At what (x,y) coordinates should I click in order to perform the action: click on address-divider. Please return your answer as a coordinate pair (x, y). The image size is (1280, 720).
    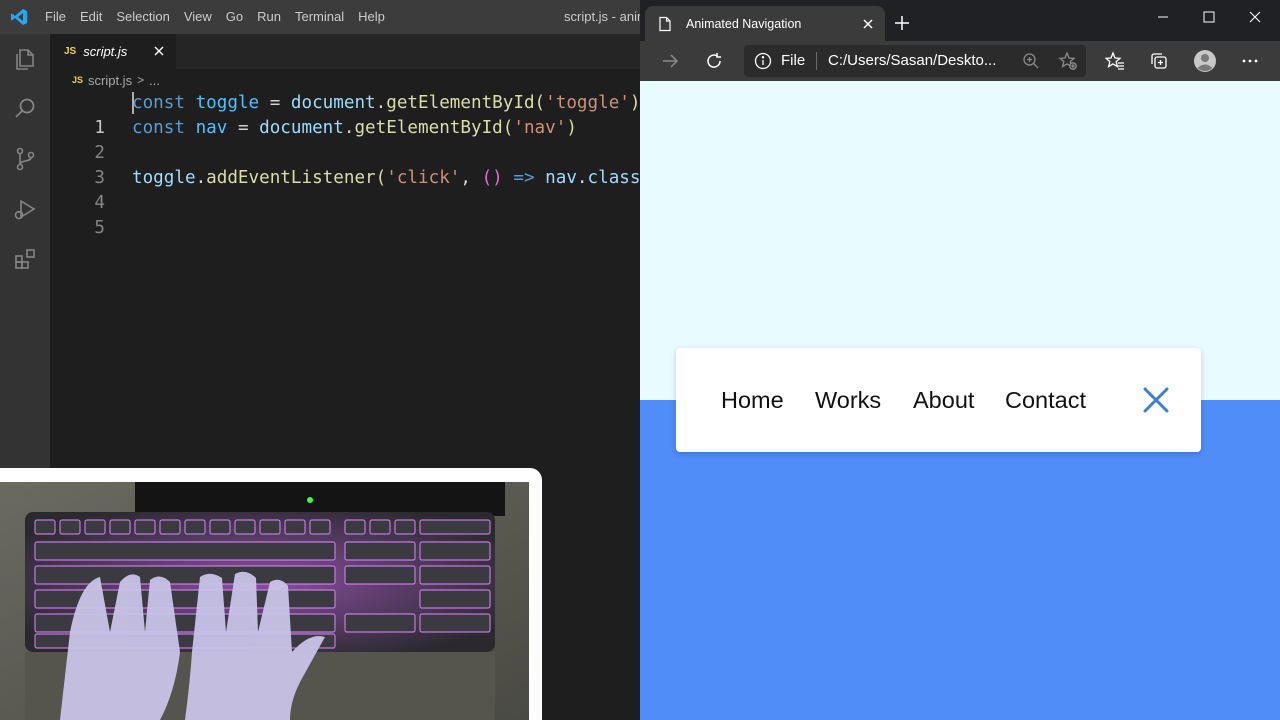
    Looking at the image, I should click on (816, 61).